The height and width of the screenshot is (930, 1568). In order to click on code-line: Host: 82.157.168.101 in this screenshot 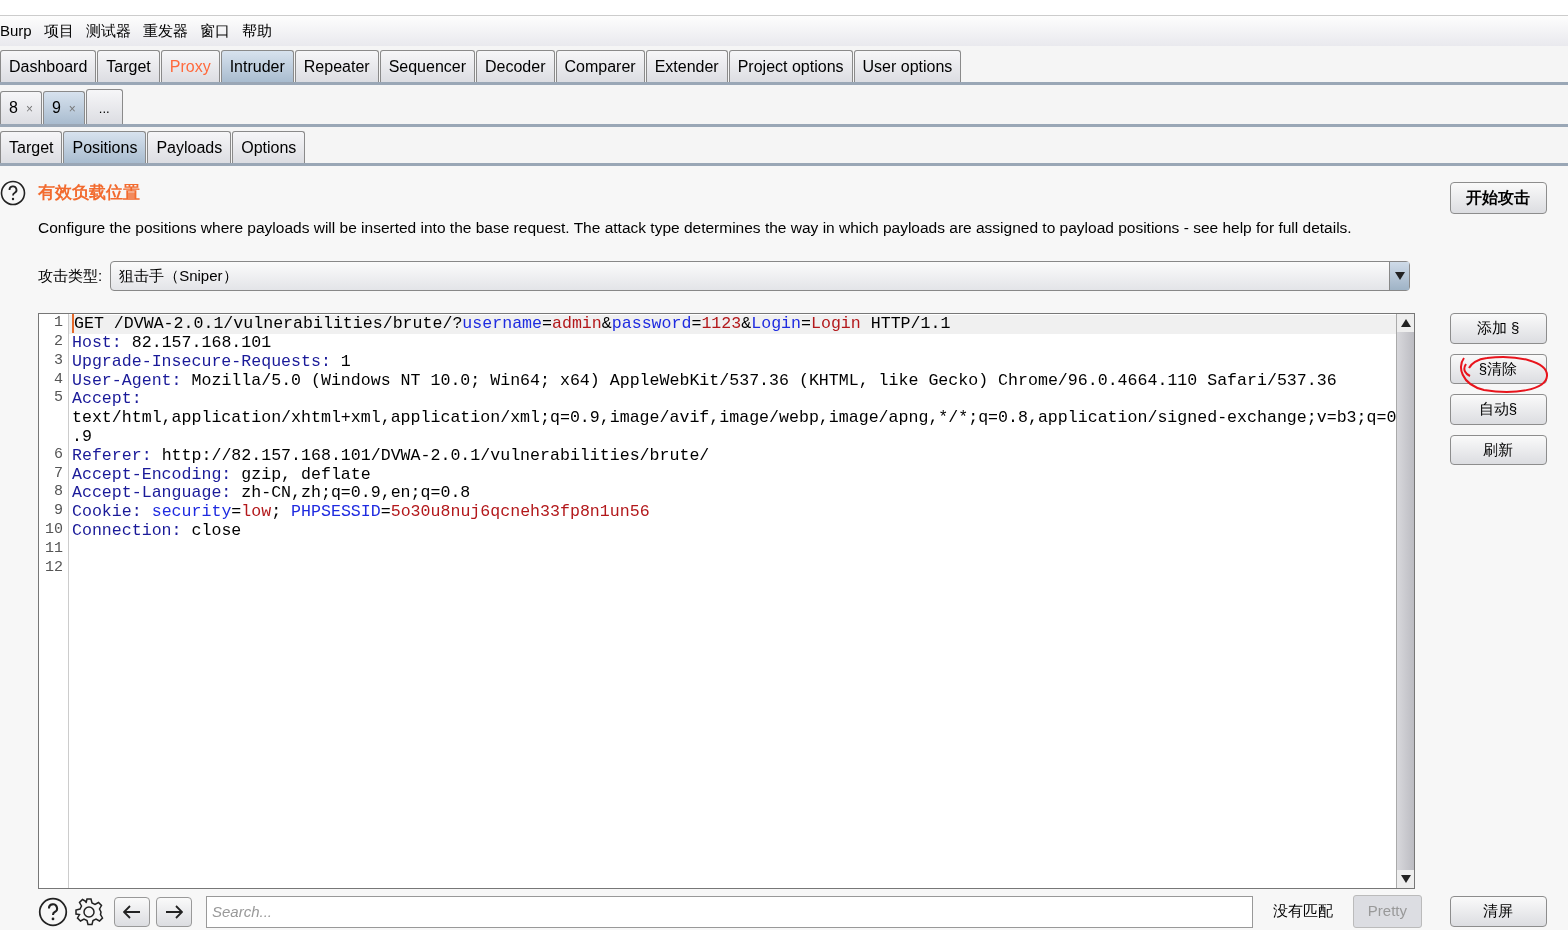, I will do `click(172, 343)`.